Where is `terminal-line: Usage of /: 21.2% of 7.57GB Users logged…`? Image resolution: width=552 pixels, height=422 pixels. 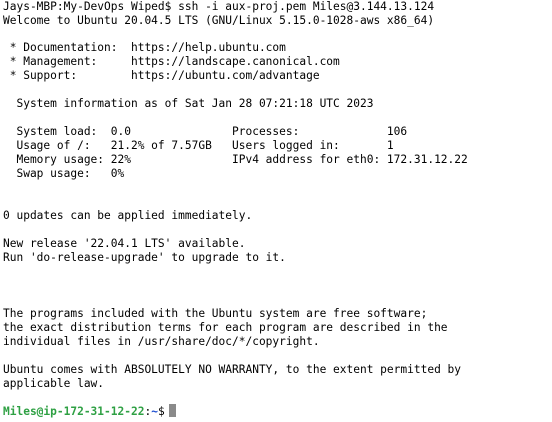 terminal-line: Usage of /: 21.2% of 7.57GB Users logged… is located at coordinates (198, 145).